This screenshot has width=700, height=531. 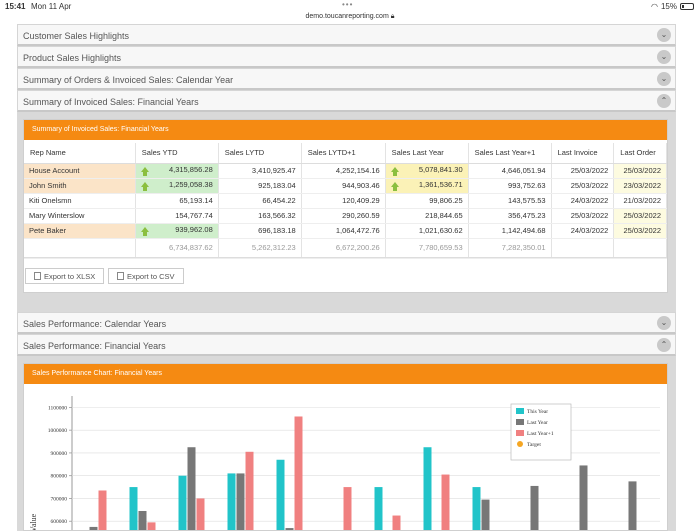 What do you see at coordinates (427, 216) in the screenshot?
I see `sales-last-year: 218,844.65` at bounding box center [427, 216].